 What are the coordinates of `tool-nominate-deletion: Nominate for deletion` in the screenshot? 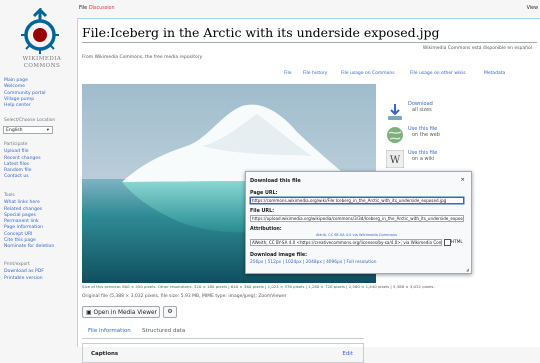 It's located at (29, 247).